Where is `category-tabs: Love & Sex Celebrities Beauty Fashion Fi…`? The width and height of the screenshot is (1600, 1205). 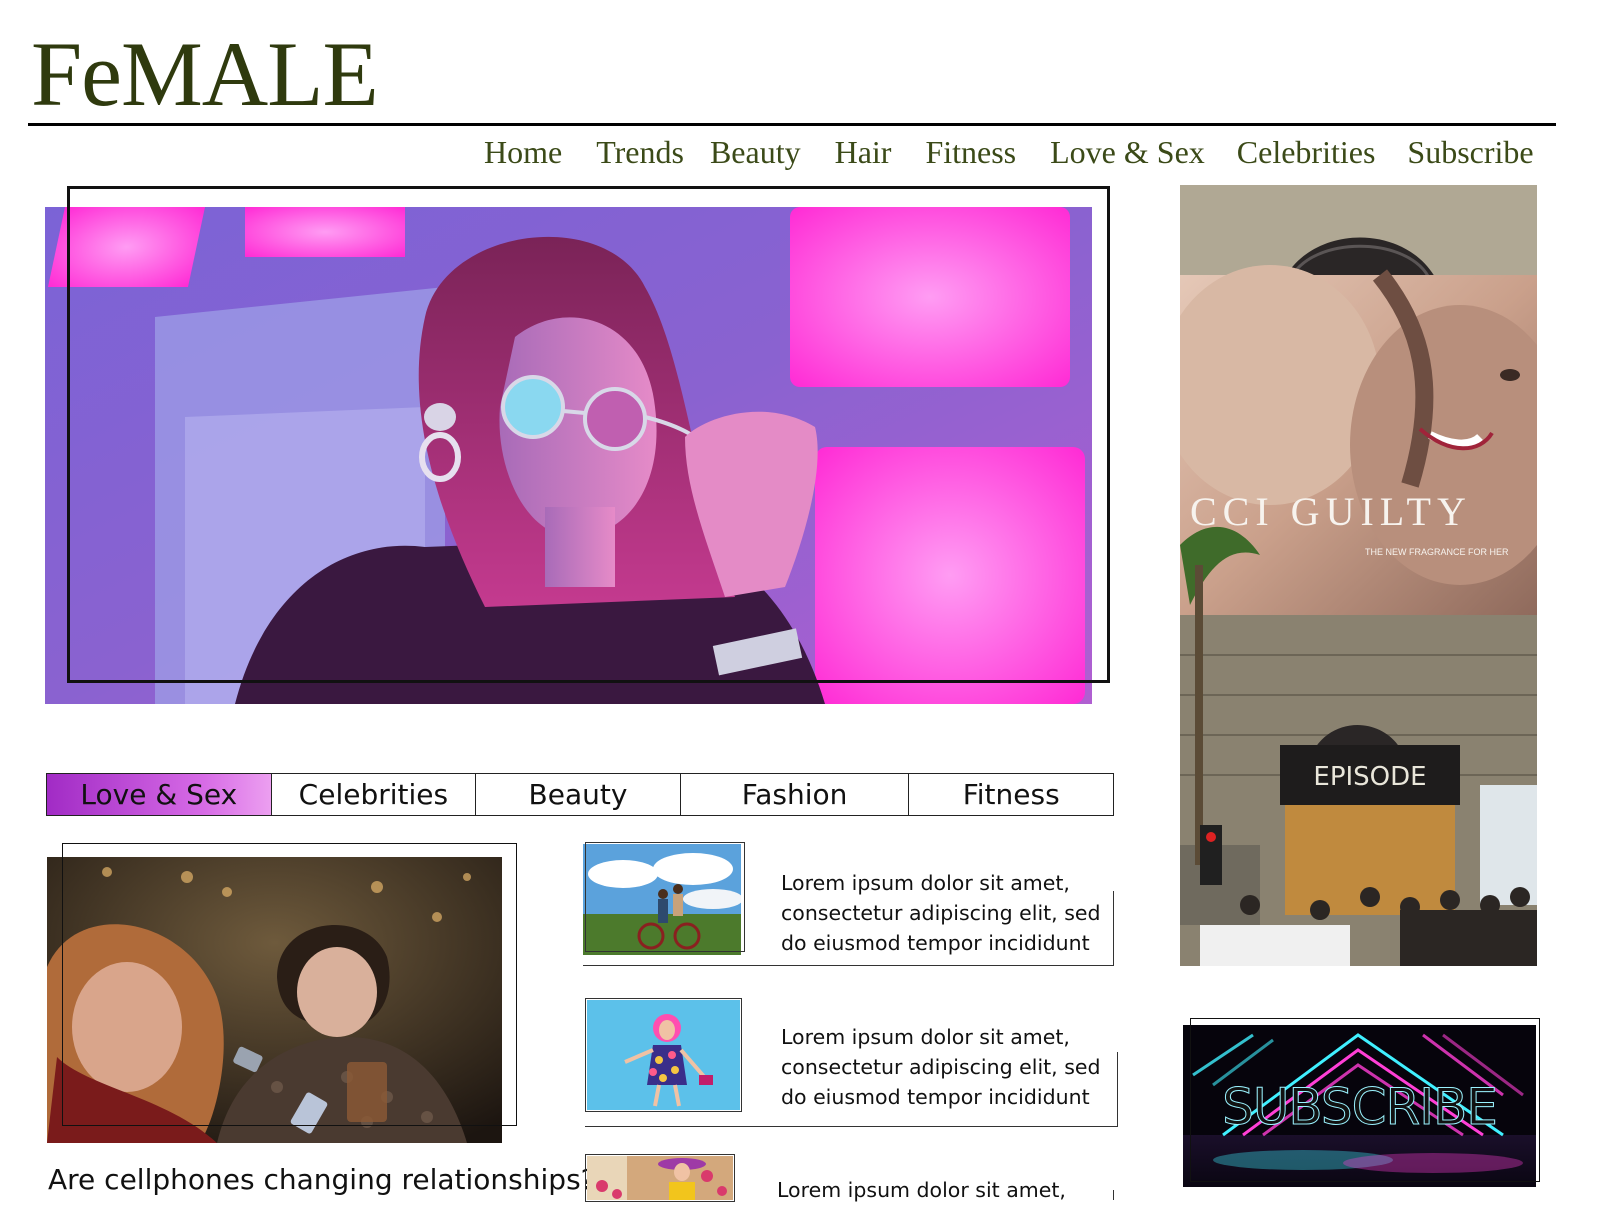 category-tabs: Love & Sex Celebrities Beauty Fashion Fi… is located at coordinates (580, 794).